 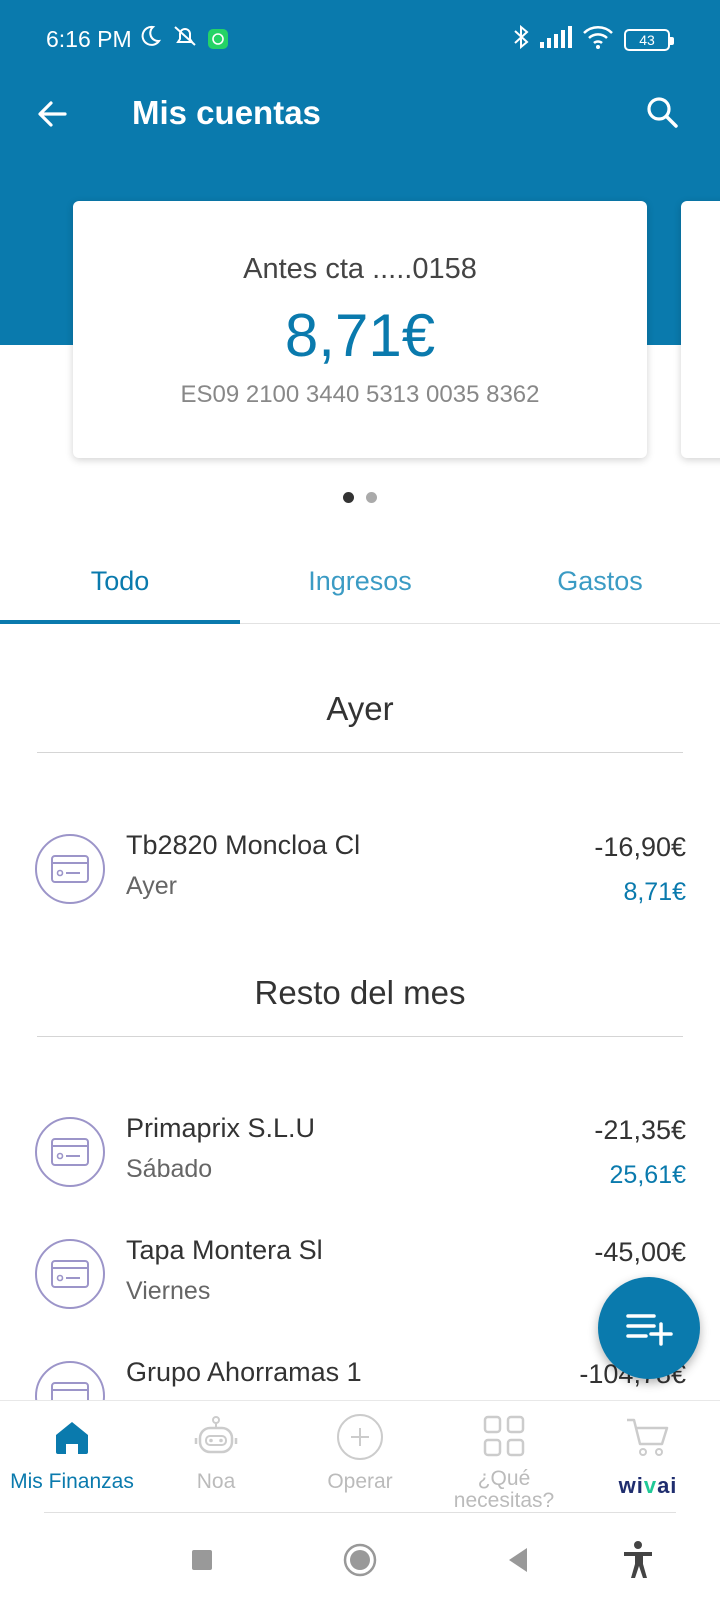 I want to click on filter-tabs: Todo Ingresos Gastos, so click(x=360, y=582).